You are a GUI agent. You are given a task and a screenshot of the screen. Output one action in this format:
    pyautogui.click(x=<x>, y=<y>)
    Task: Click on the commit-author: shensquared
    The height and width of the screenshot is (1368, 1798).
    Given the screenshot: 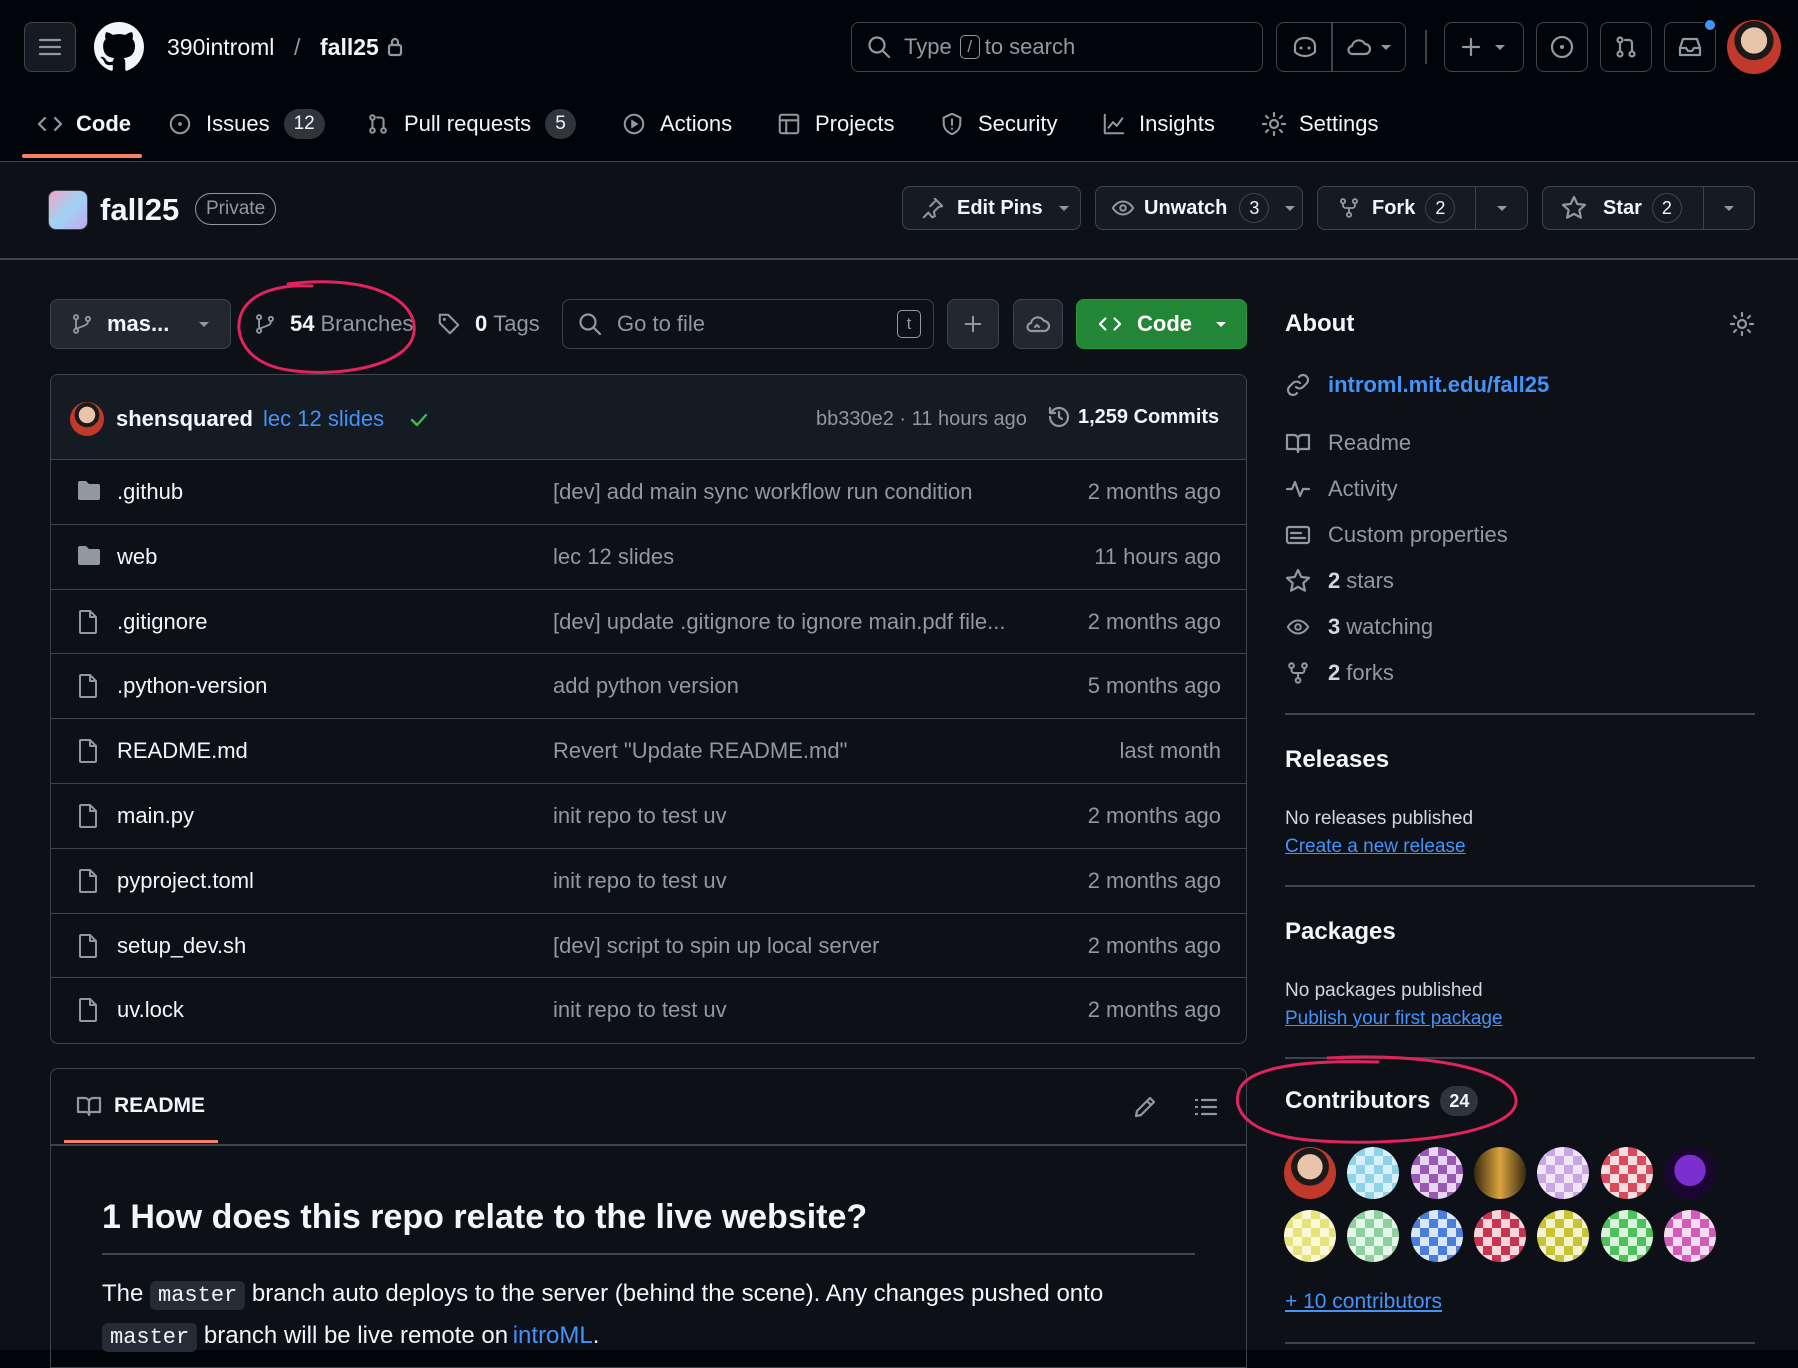 What is the action you would take?
    pyautogui.click(x=184, y=419)
    